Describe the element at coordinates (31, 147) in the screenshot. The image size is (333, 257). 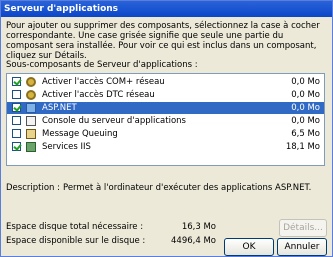
I see `iis-icon` at that location.